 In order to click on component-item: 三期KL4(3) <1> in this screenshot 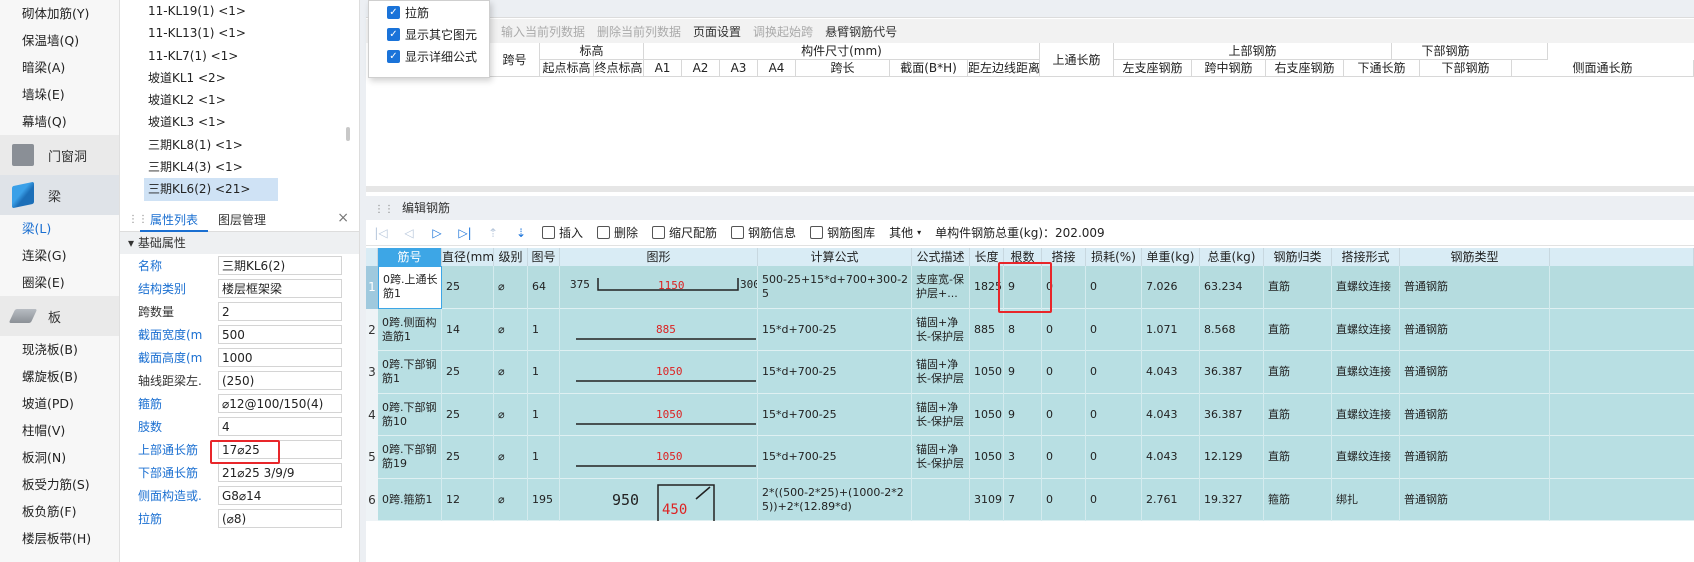, I will do `click(239, 167)`.